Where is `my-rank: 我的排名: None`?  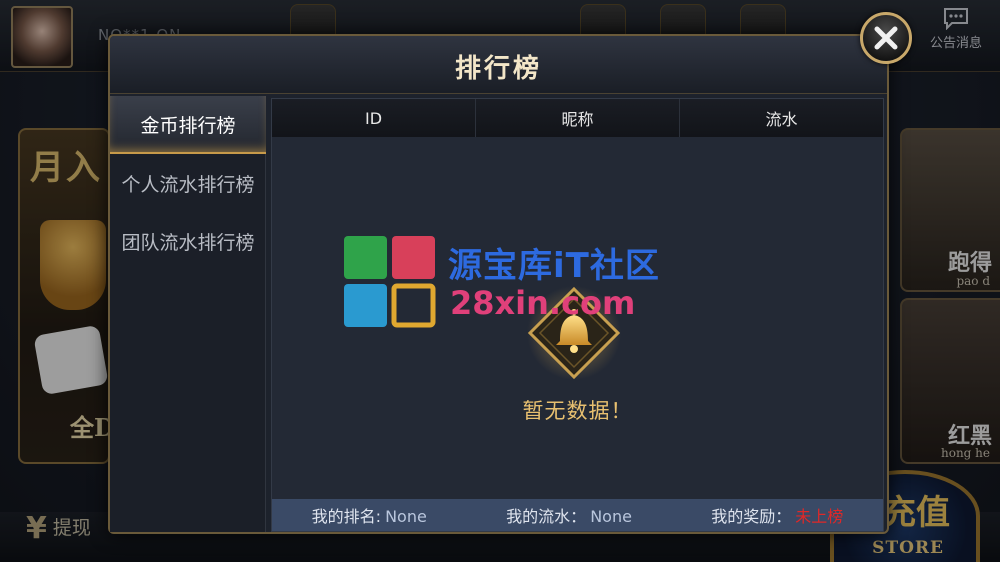 my-rank: 我的排名: None is located at coordinates (369, 515).